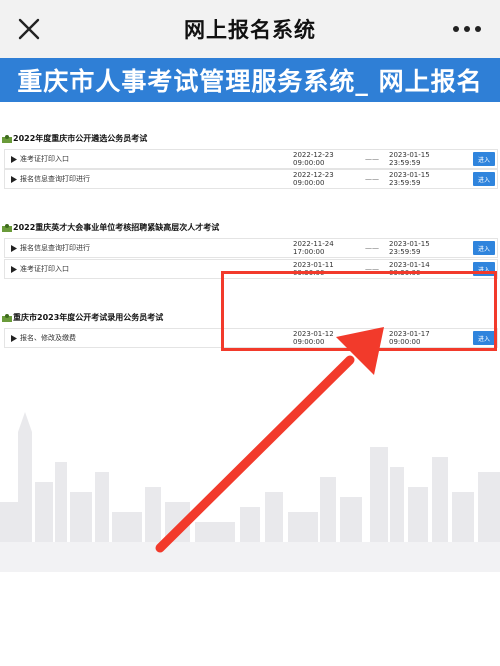 The width and height of the screenshot is (500, 666). I want to click on section-title: 重庆市2023年度公开考试录用公务员考试, so click(82, 317).